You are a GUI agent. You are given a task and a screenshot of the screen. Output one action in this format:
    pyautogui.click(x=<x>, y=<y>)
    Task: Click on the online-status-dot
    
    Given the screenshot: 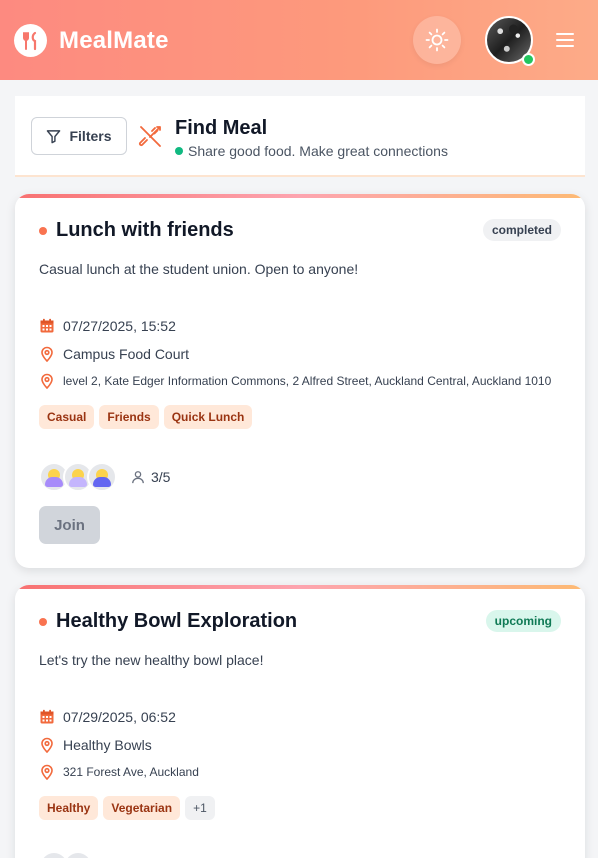 What is the action you would take?
    pyautogui.click(x=528, y=59)
    